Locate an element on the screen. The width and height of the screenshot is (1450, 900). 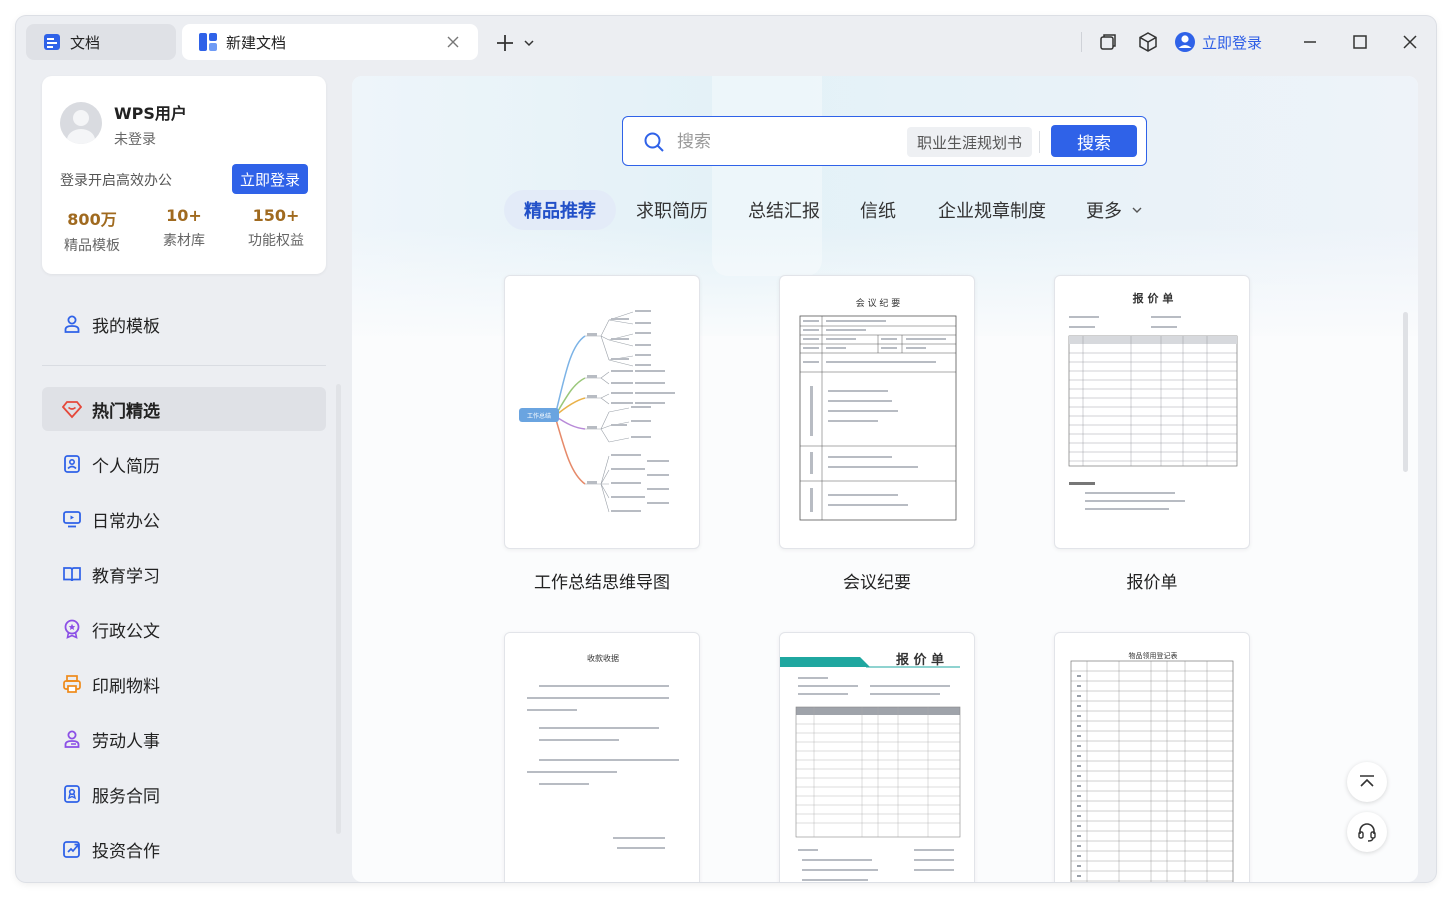
sidebar-item-label: 个人简历 is located at coordinates (126, 466).